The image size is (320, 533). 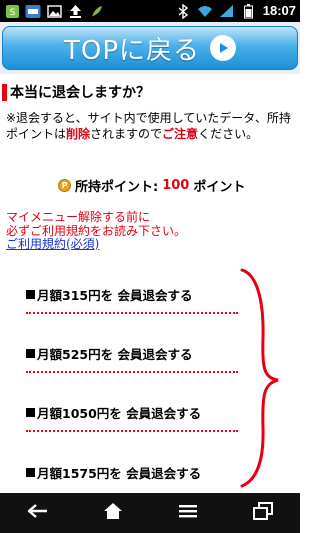 I want to click on red-brace-annotation, so click(x=259, y=378).